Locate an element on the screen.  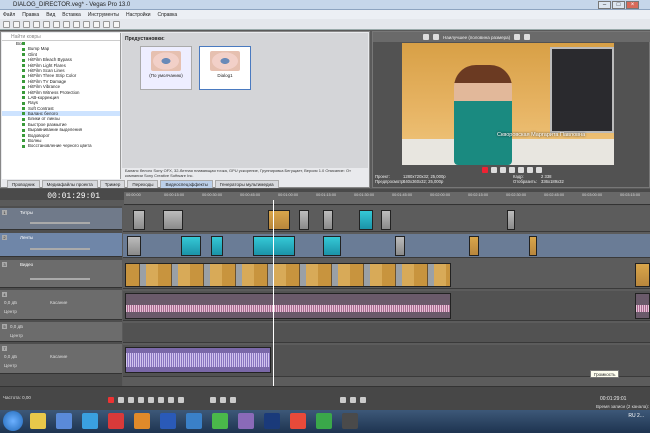
paste-icon is located at coordinates (76, 24).